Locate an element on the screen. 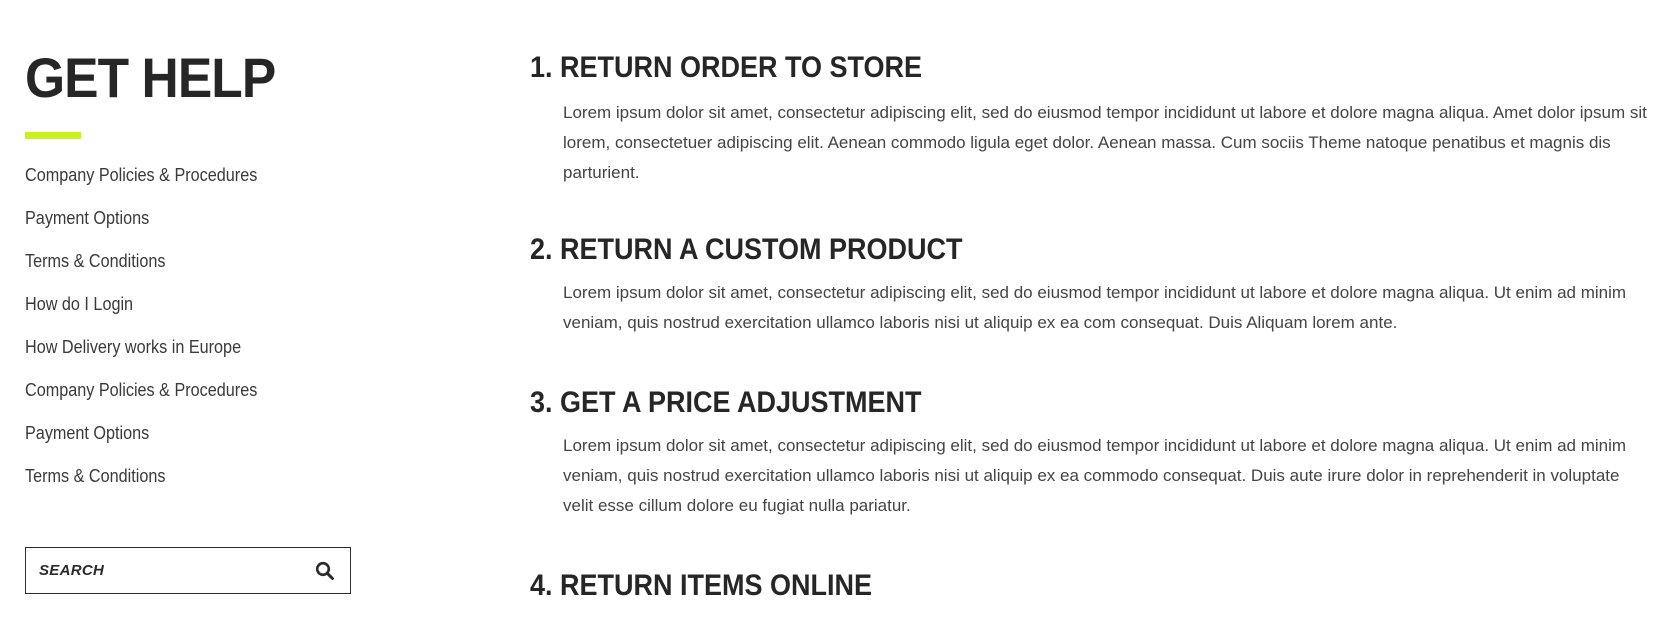 The image size is (1659, 628). search-icon is located at coordinates (324, 570).